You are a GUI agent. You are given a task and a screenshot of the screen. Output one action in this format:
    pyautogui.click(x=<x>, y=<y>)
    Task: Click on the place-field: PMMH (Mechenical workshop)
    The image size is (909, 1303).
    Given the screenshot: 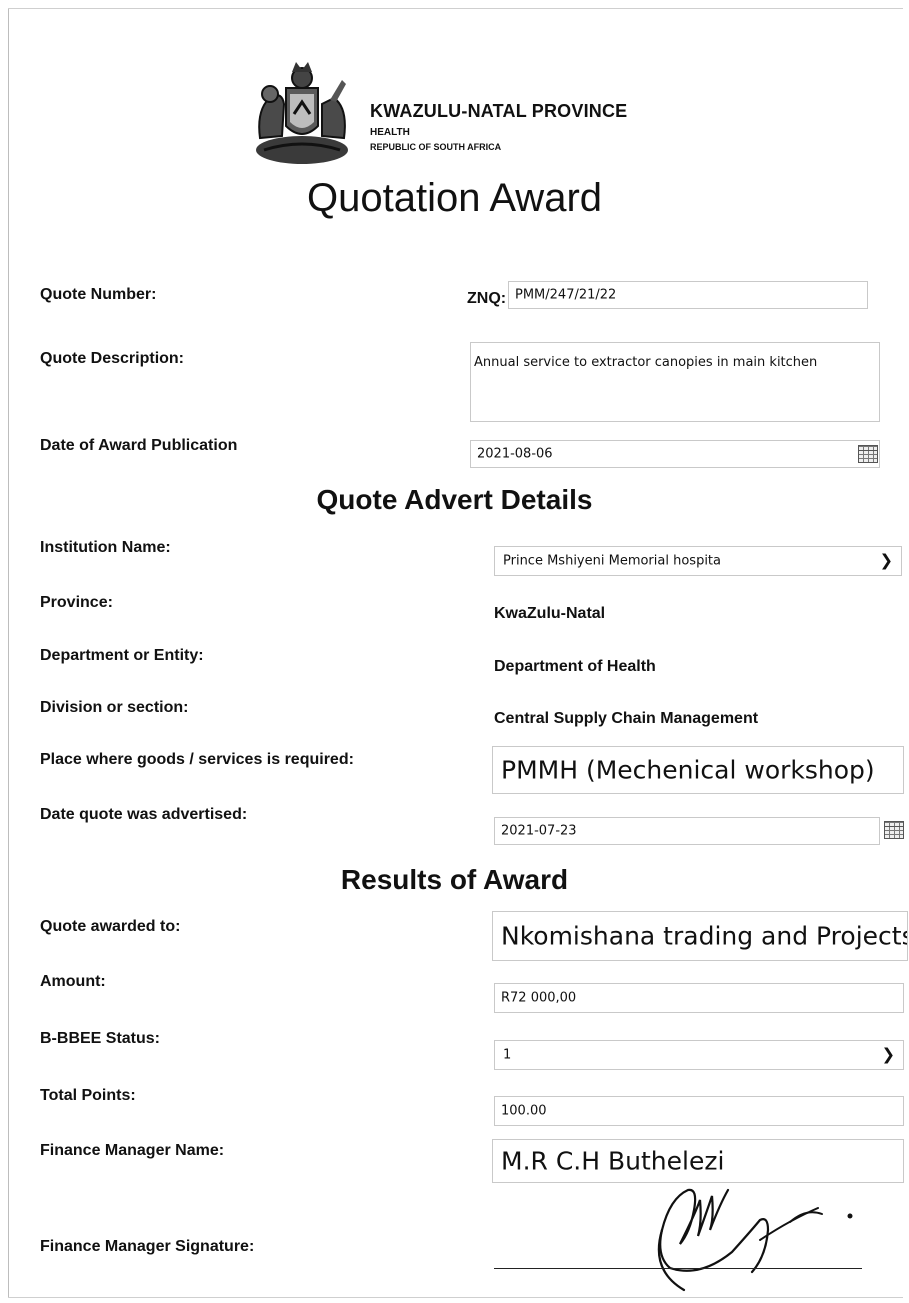 What is the action you would take?
    pyautogui.click(x=698, y=770)
    